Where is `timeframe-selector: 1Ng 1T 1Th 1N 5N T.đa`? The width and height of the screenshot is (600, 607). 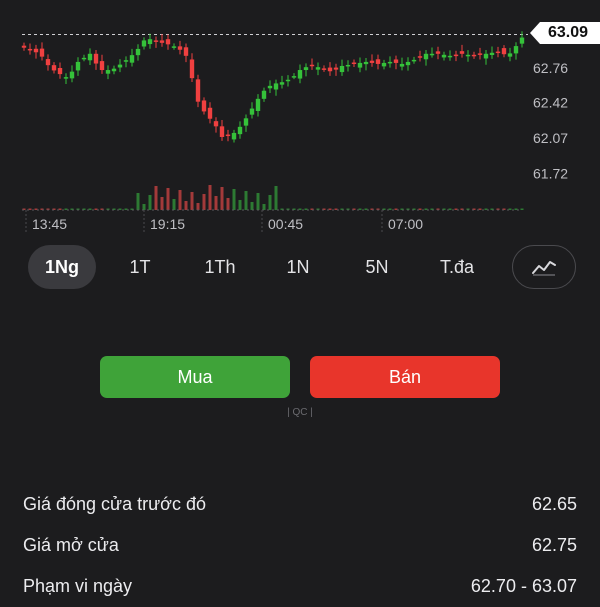 timeframe-selector: 1Ng 1T 1Th 1N 5N T.đa is located at coordinates (300, 268).